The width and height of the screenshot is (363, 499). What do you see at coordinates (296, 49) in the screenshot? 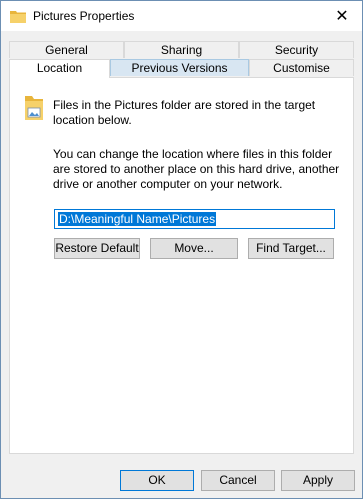
I see `tab-security: Security` at bounding box center [296, 49].